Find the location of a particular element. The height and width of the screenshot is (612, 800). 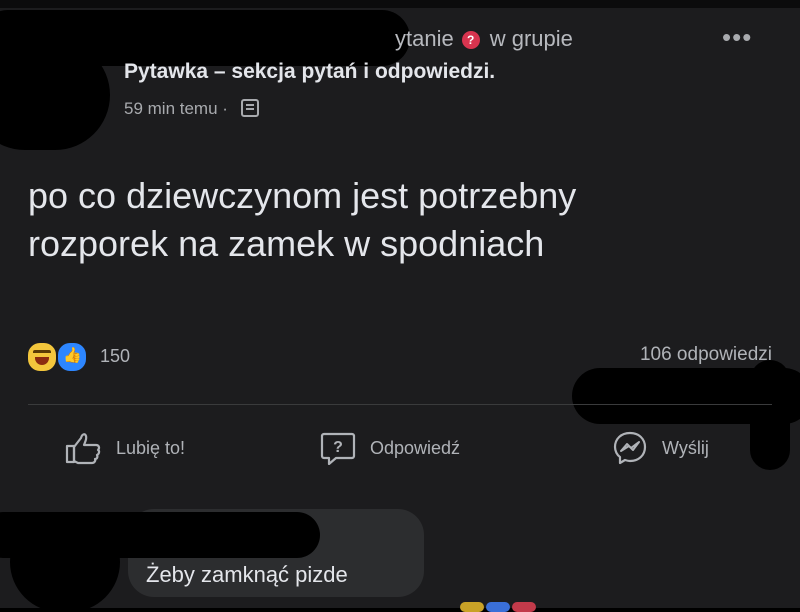

like-label: Lubię to! is located at coordinates (151, 447).